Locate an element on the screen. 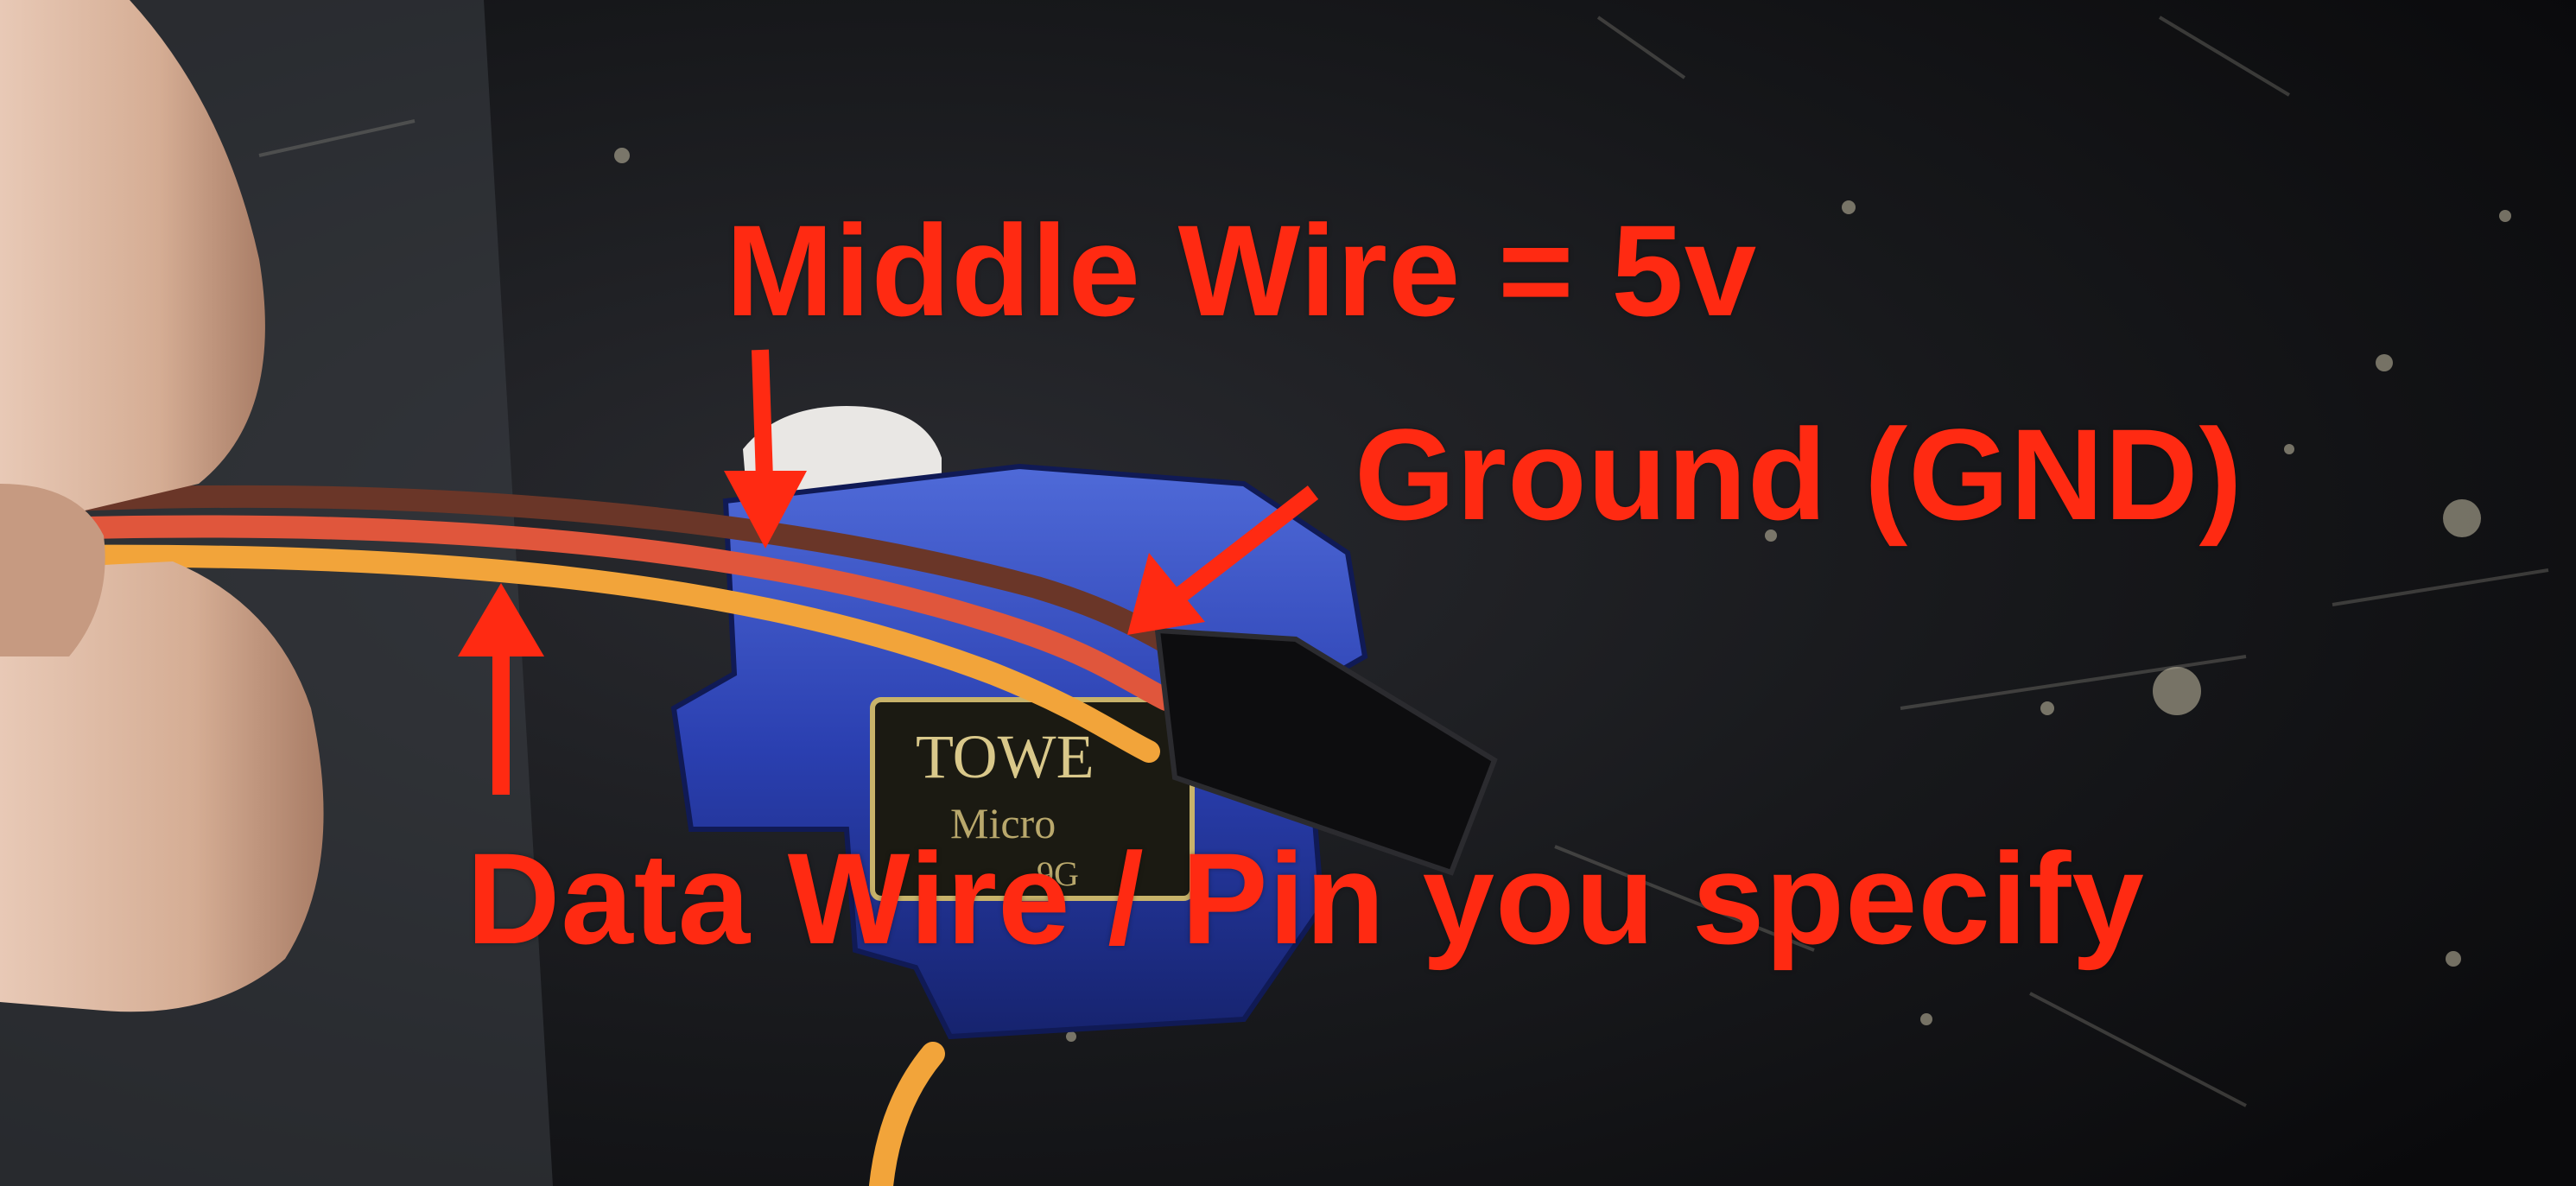 The width and height of the screenshot is (2576, 1186). ground-label: Ground (GND) is located at coordinates (1799, 474).